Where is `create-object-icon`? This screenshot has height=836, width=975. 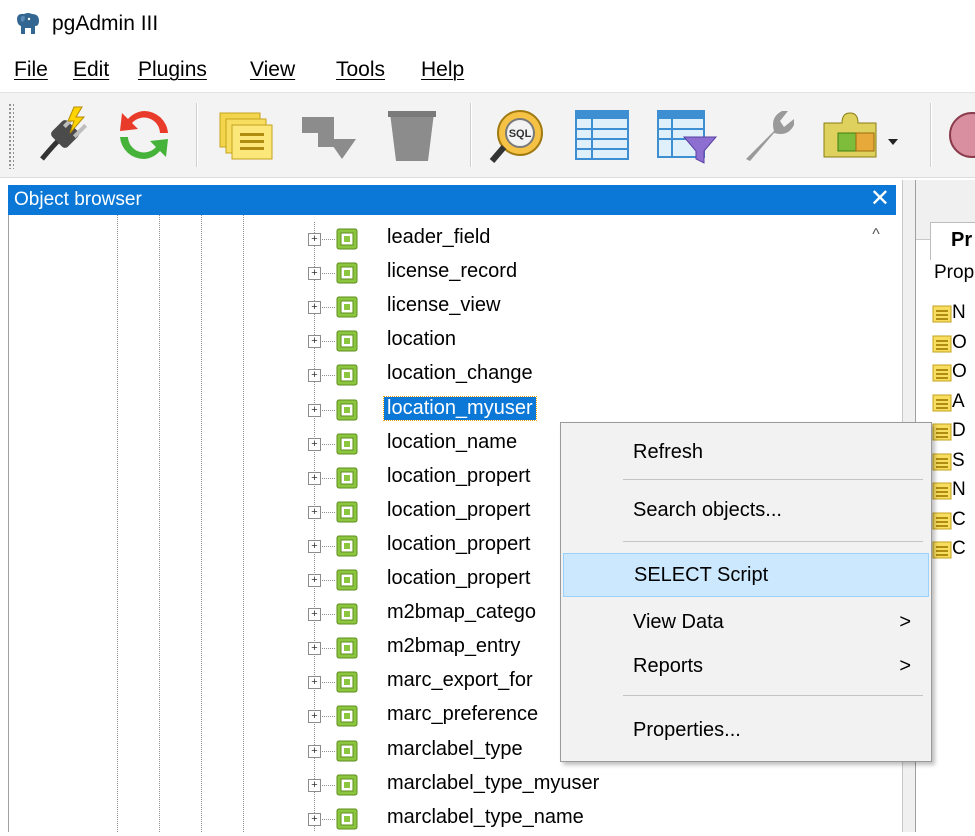 create-object-icon is located at coordinates (329, 138).